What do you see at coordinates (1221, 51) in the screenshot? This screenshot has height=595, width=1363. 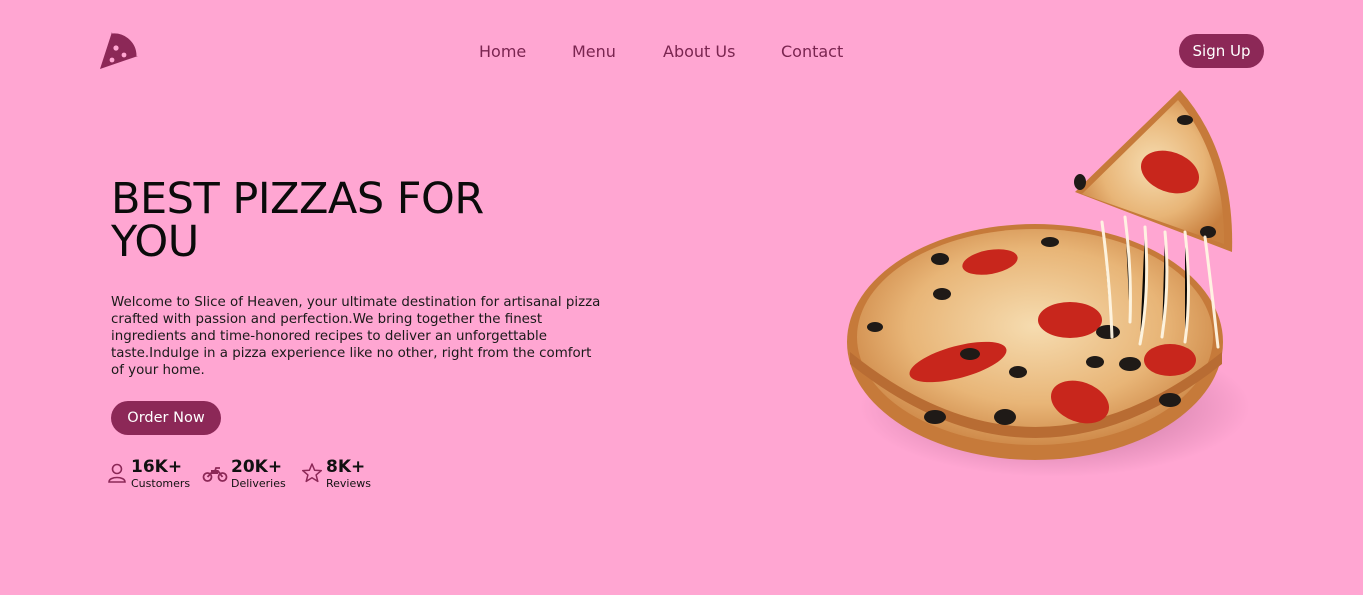 I see `sign-up-button: Sign Up` at bounding box center [1221, 51].